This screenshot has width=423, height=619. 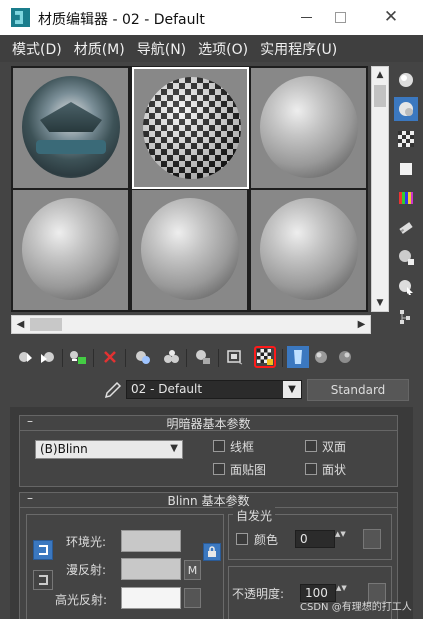 What do you see at coordinates (340, 539) in the screenshot?
I see `spinner-arrows-icon: ▲▼` at bounding box center [340, 539].